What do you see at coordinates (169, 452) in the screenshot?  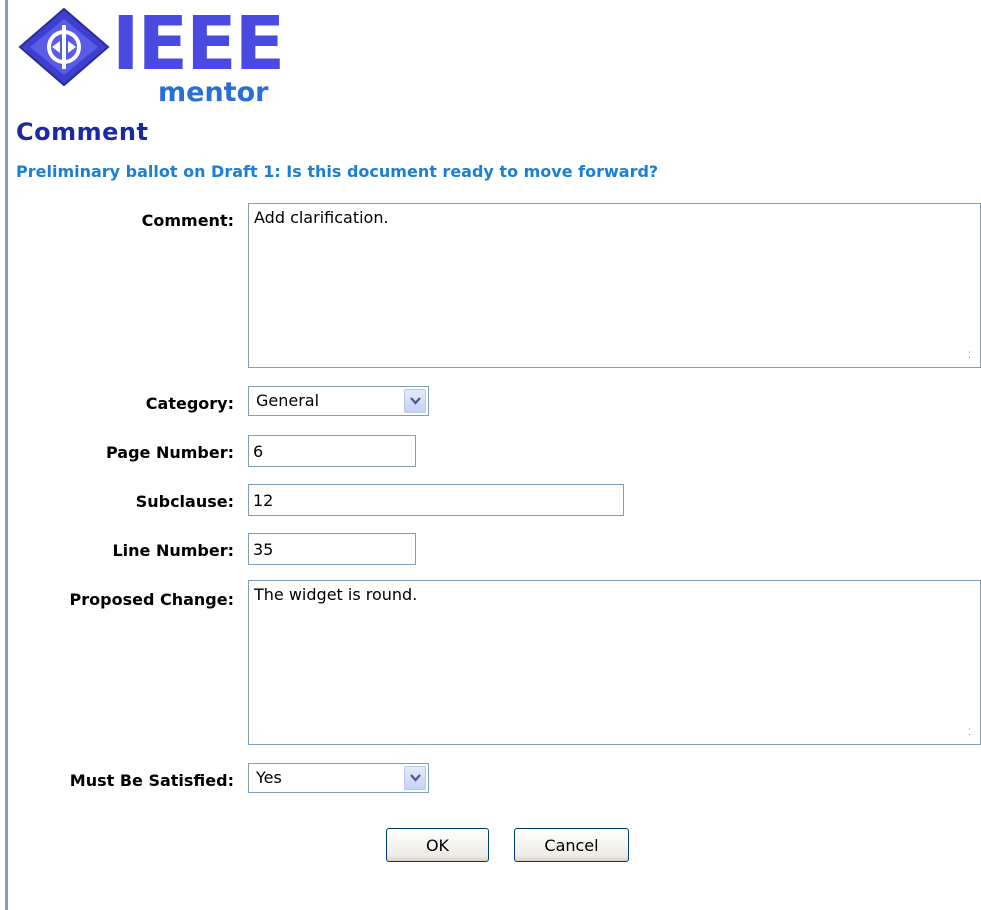 I see `page-number-label: Page Number:` at bounding box center [169, 452].